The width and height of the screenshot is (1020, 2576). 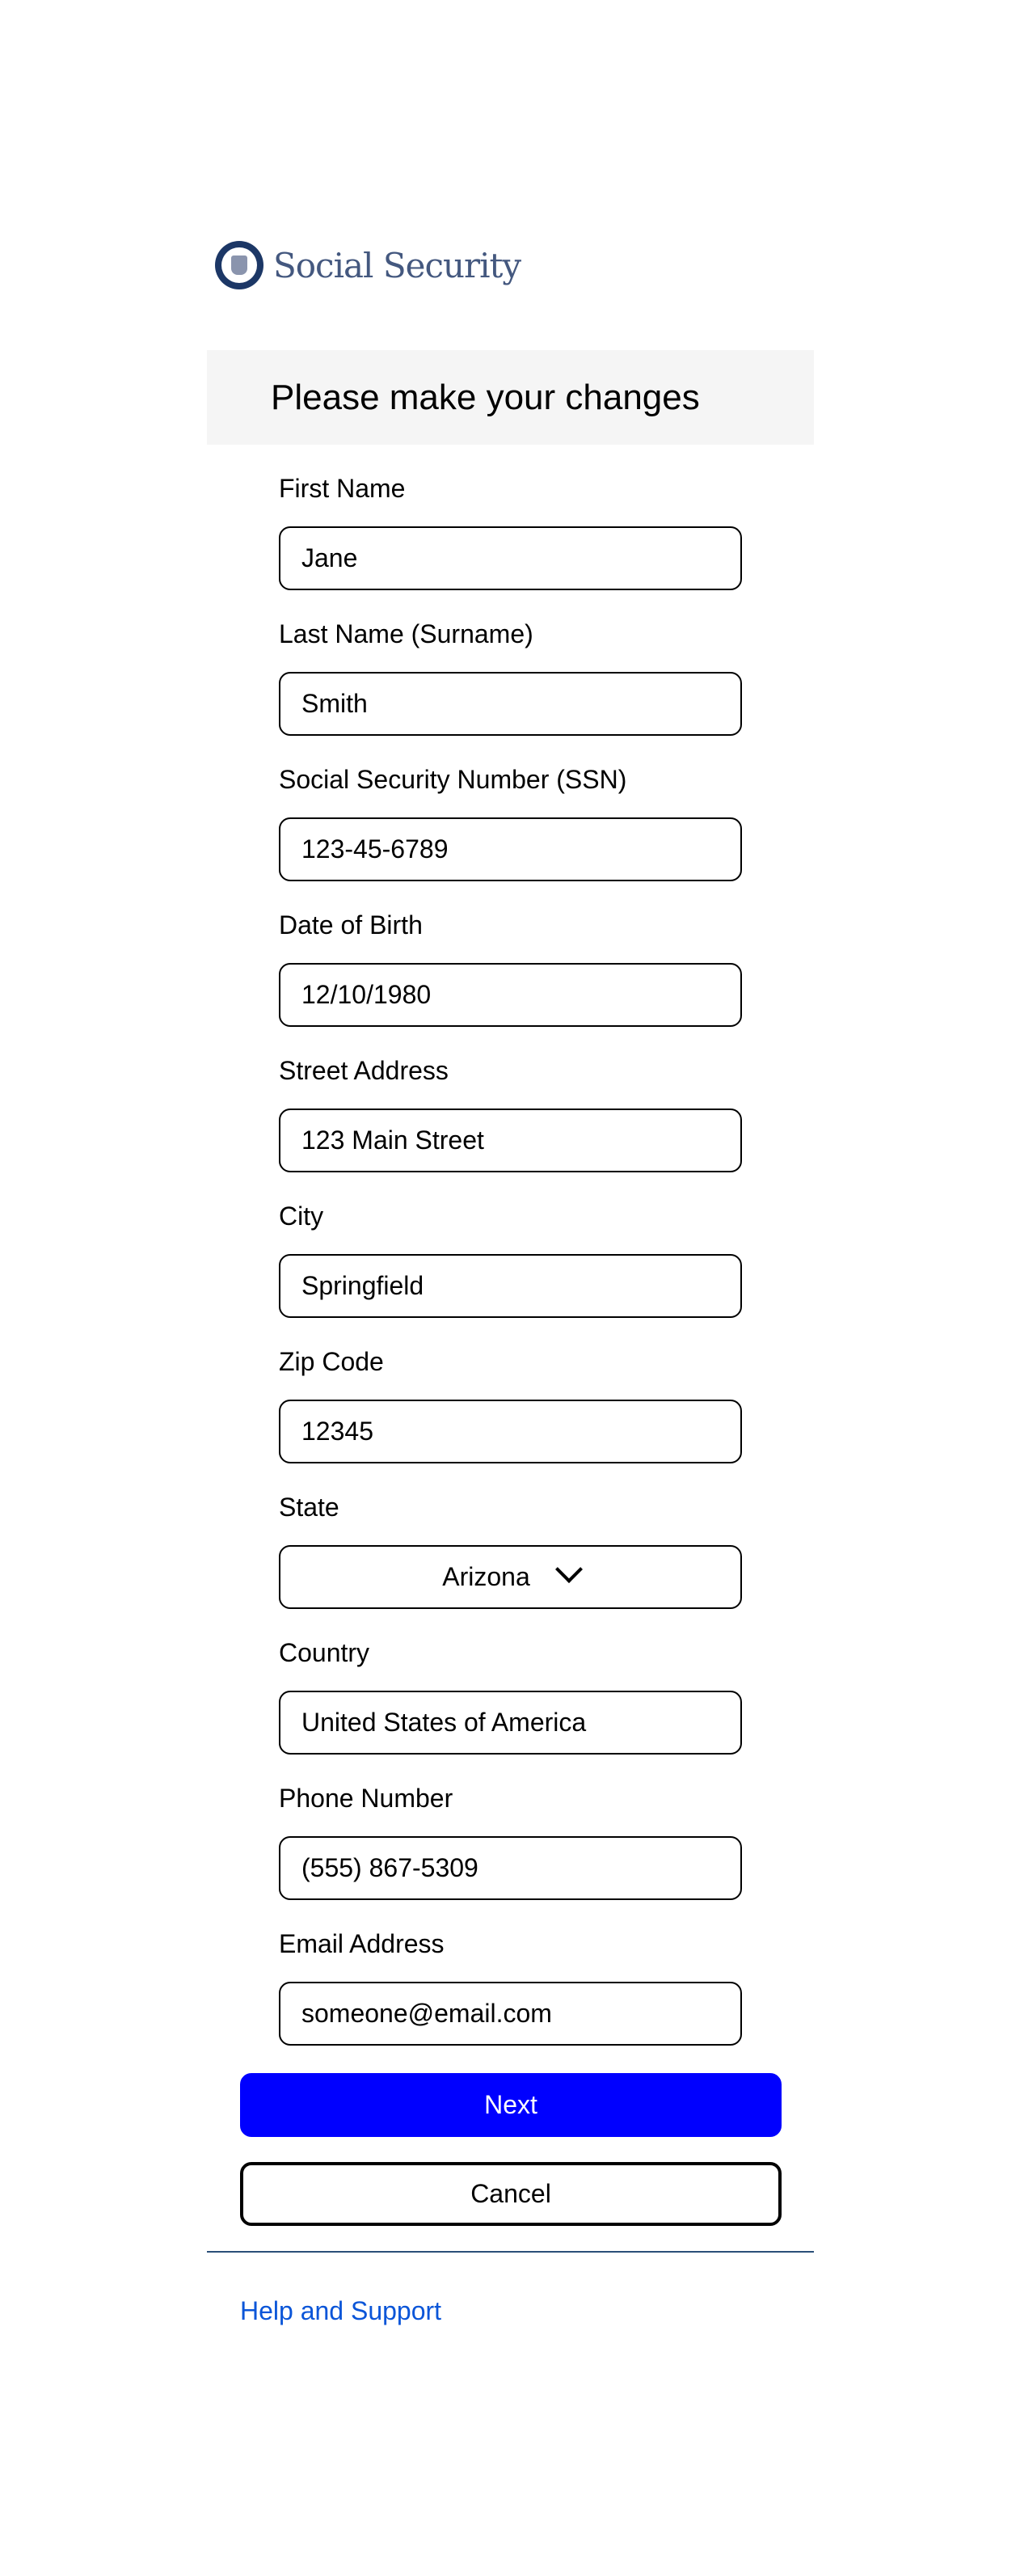 I want to click on dob-label: Date of Birth, so click(x=351, y=925).